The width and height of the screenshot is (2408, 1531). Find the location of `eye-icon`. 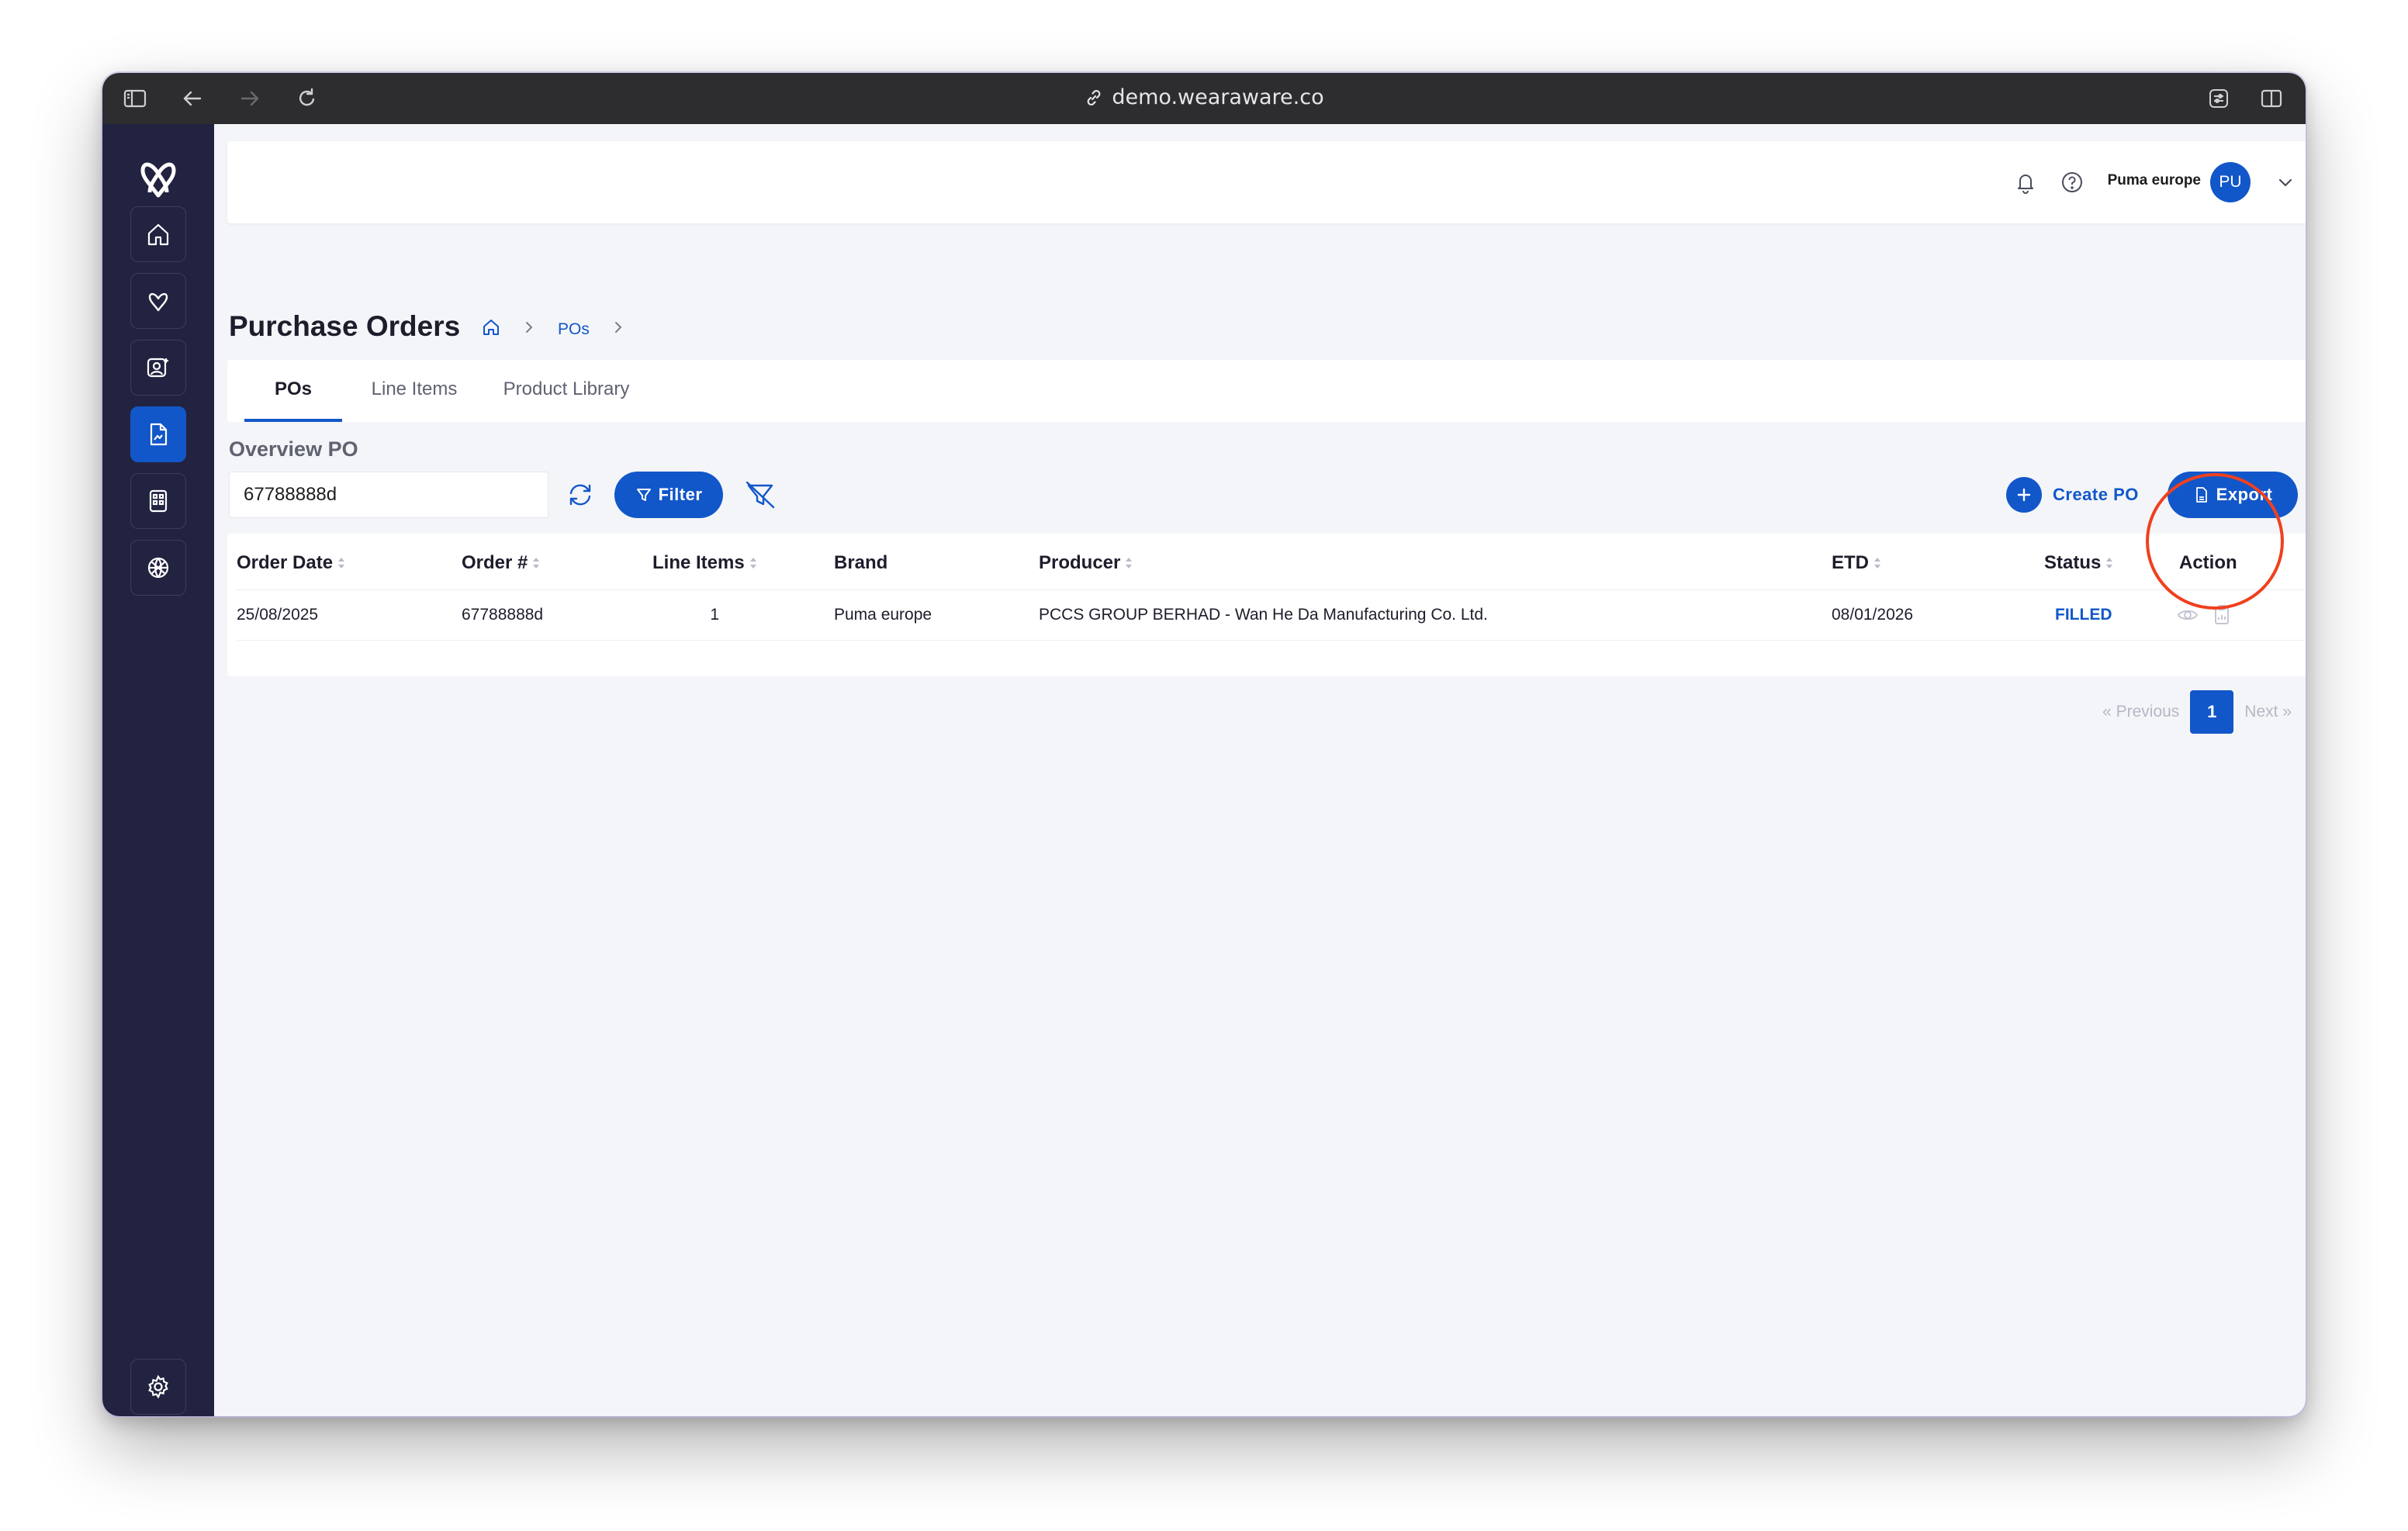

eye-icon is located at coordinates (2190, 615).